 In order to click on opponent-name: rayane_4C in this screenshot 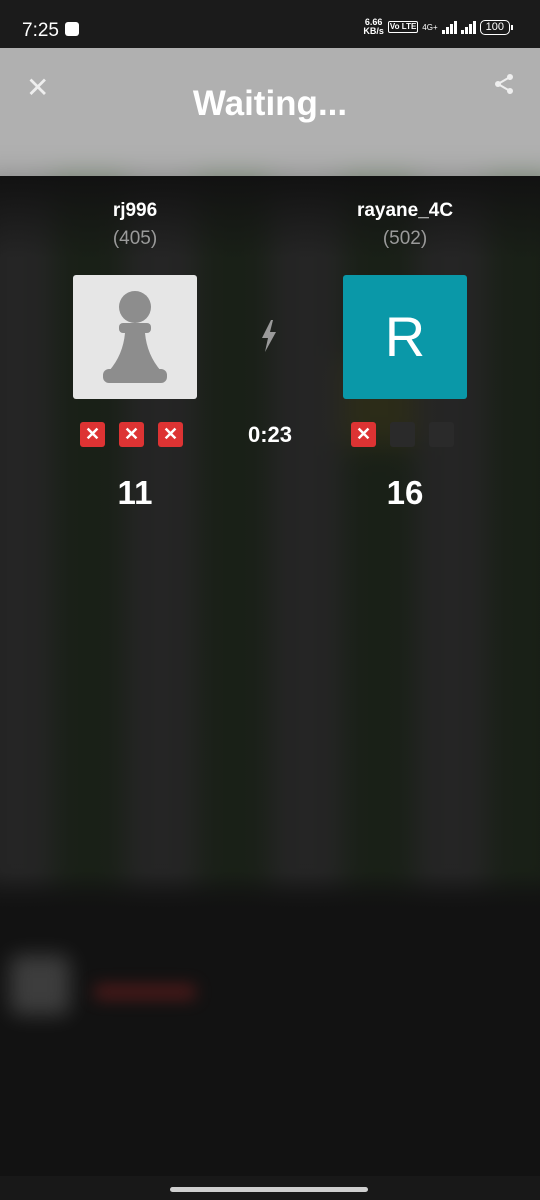, I will do `click(405, 210)`.